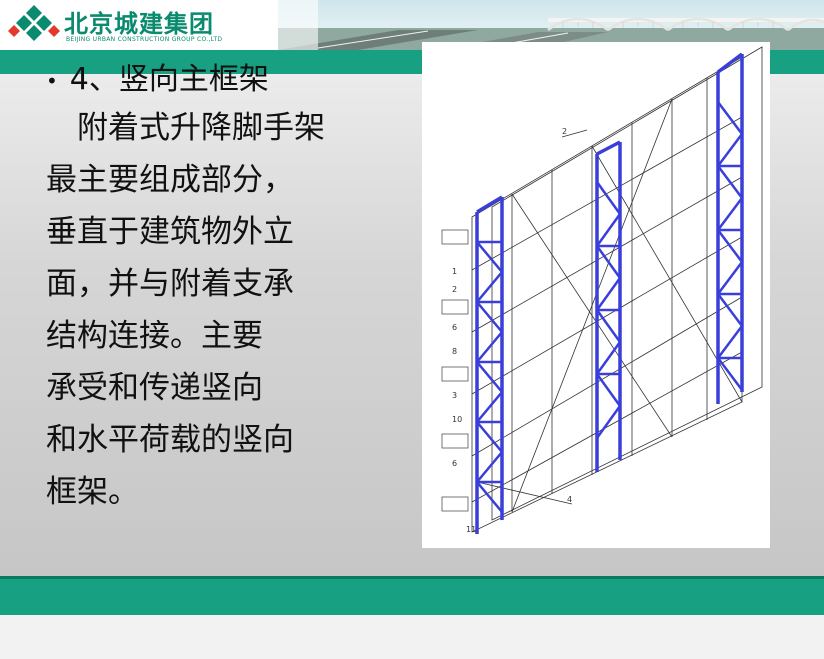  What do you see at coordinates (412, 637) in the screenshot?
I see `footer-strip` at bounding box center [412, 637].